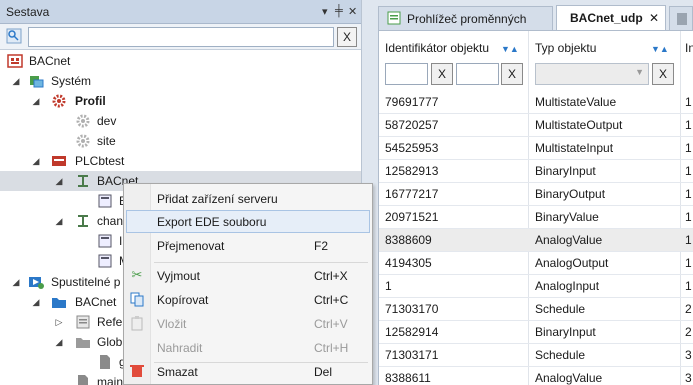  I want to click on object-id-filter-from-clear: X, so click(442, 74).